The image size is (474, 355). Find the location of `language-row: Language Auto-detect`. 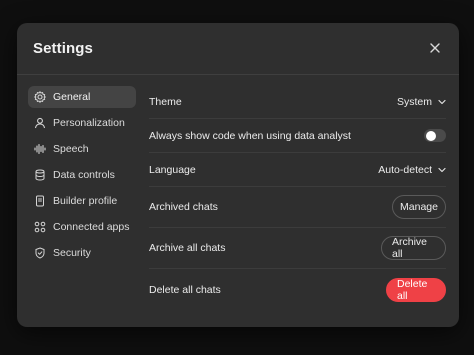

language-row: Language Auto-detect is located at coordinates (297, 170).